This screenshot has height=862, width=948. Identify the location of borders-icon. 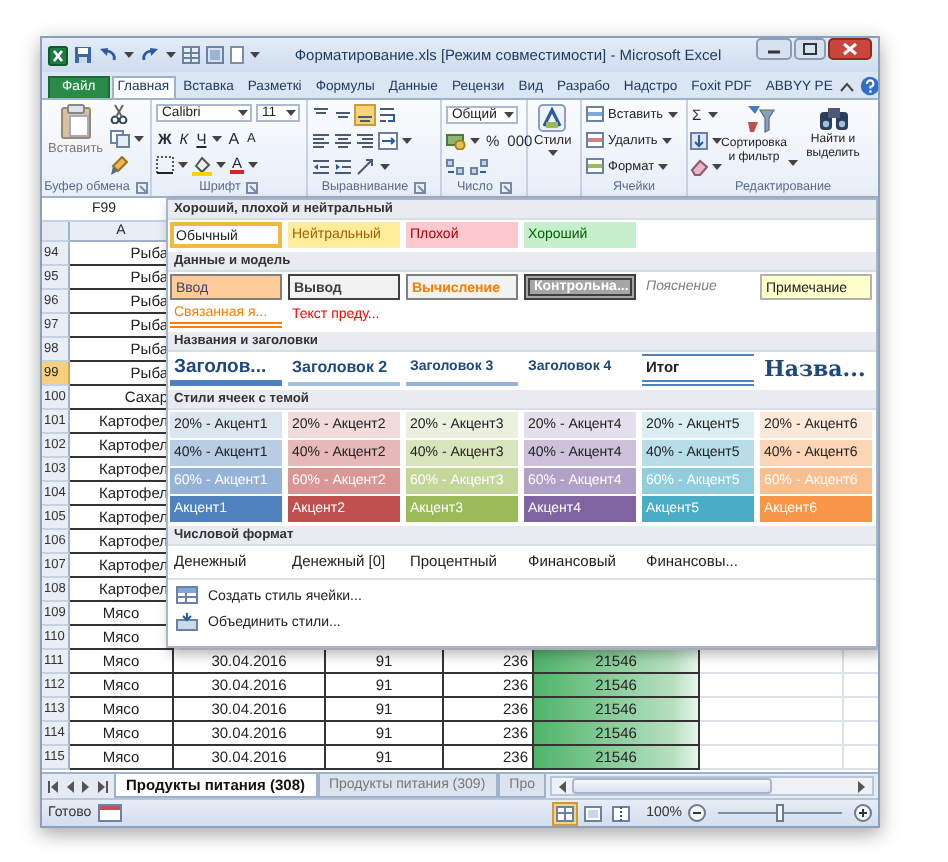
(165, 165).